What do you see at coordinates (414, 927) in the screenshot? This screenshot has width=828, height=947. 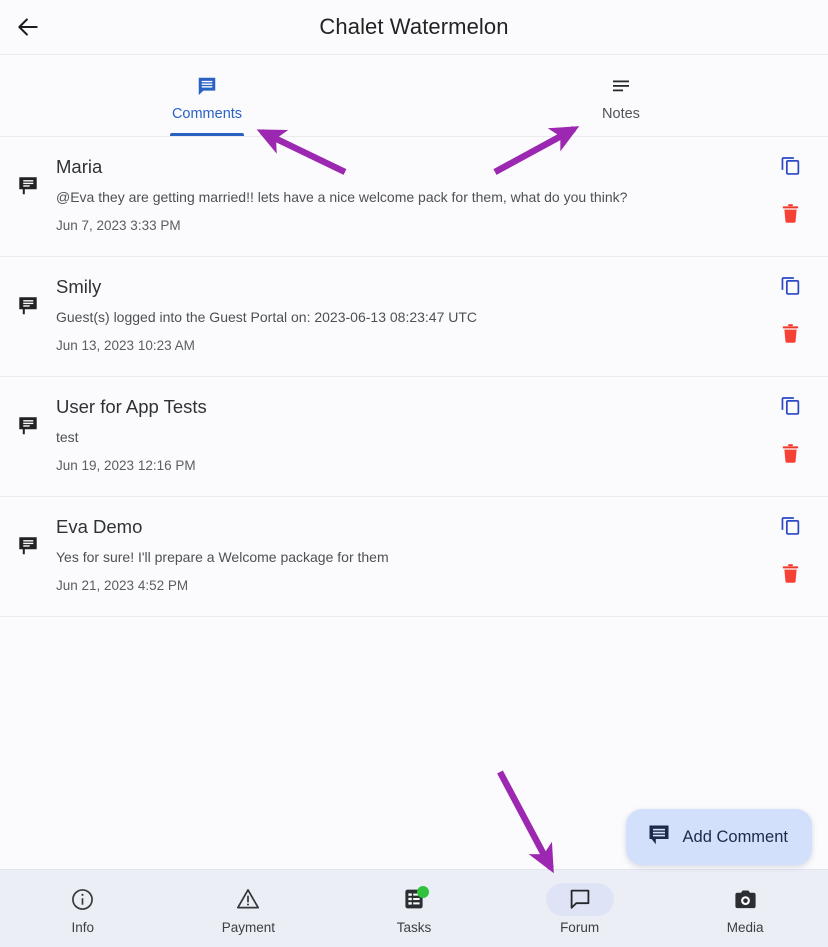 I see `nav-label-tasks: Tasks` at bounding box center [414, 927].